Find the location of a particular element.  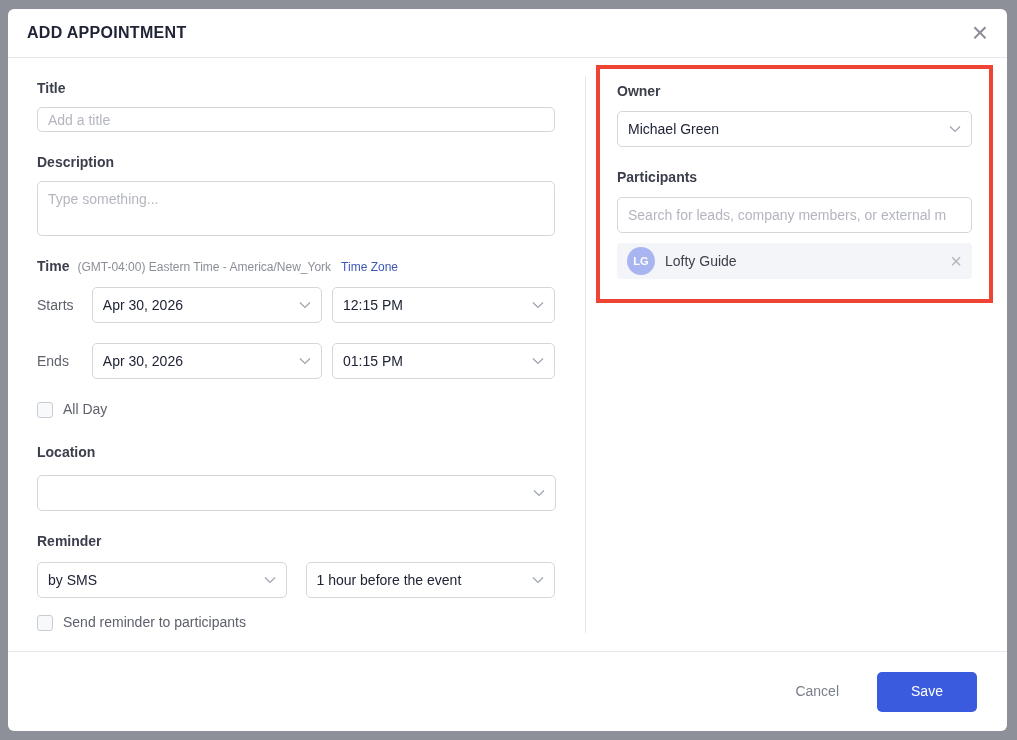

participant-name: Lofty Guide is located at coordinates (701, 261).